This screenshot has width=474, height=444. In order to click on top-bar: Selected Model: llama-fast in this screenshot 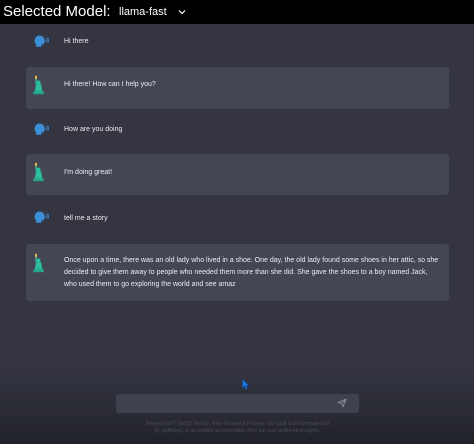, I will do `click(237, 12)`.